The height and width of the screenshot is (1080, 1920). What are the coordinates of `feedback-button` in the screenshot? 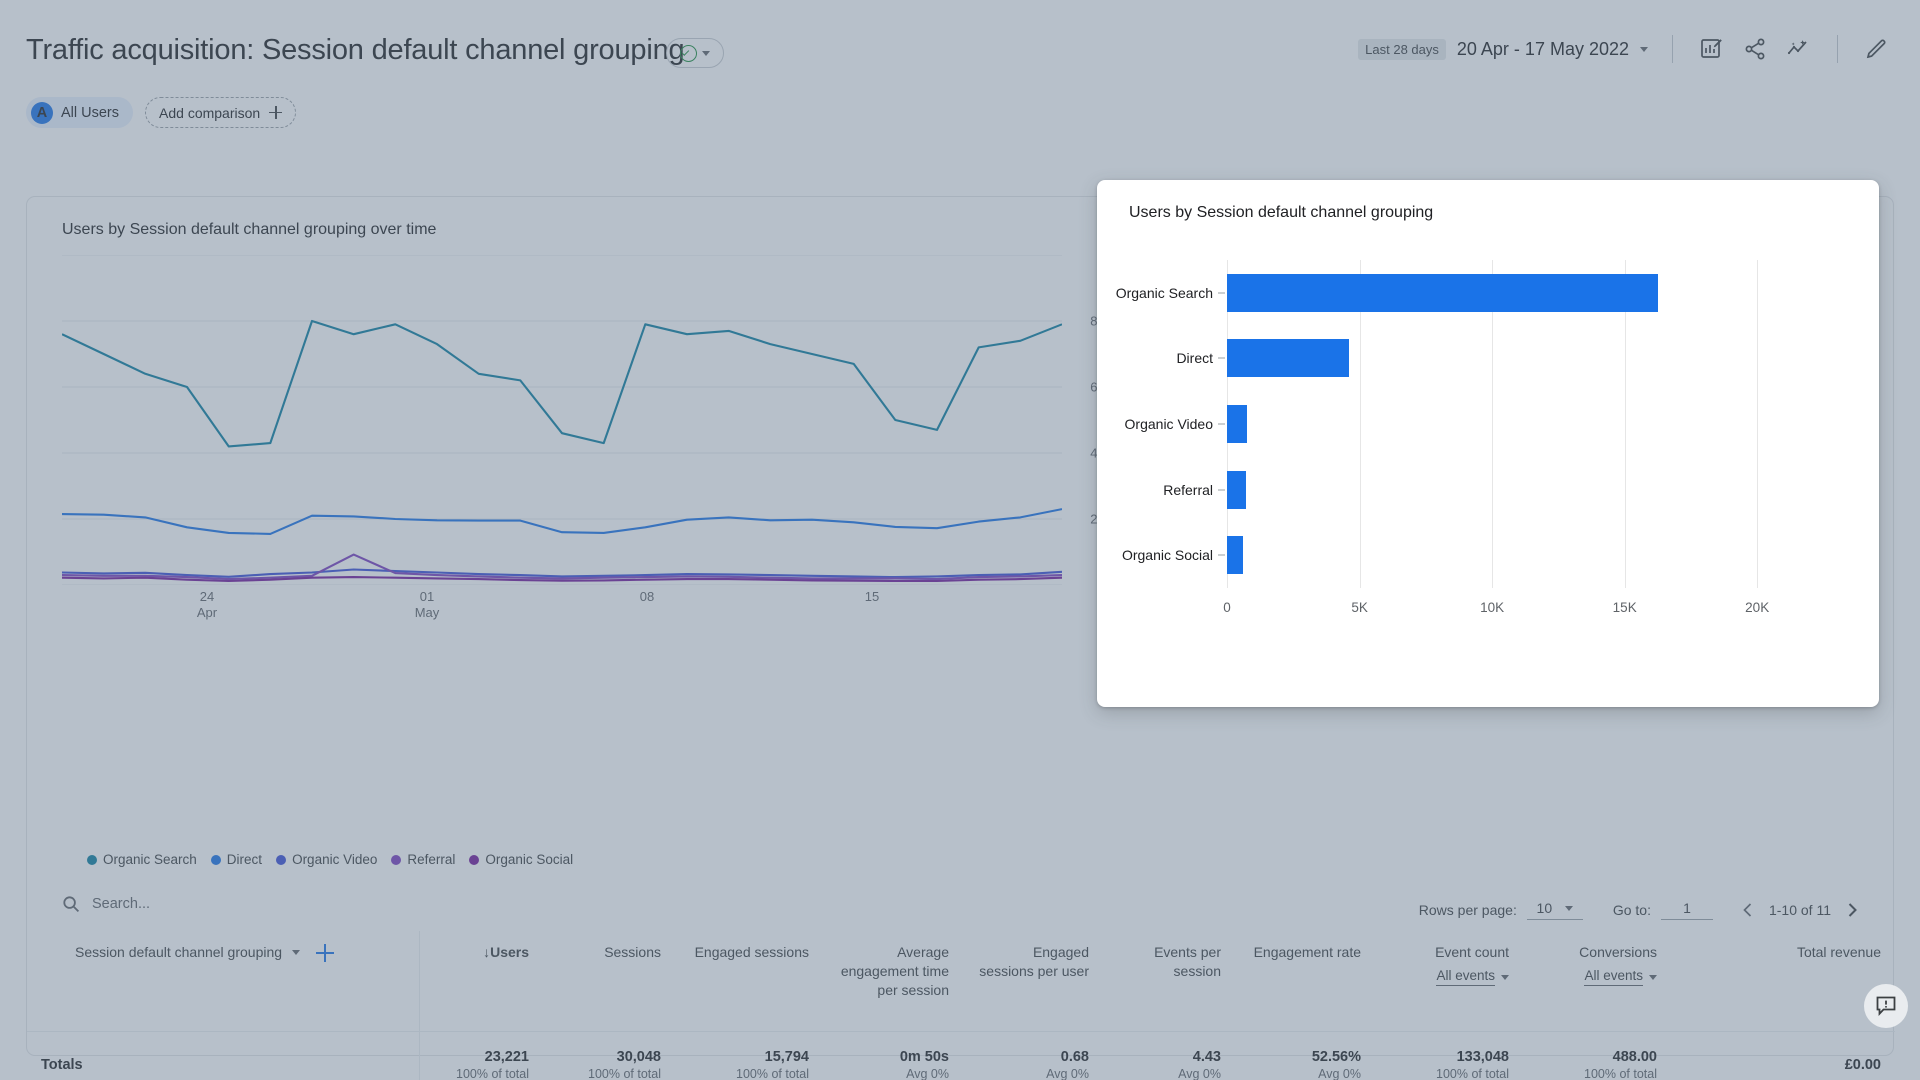 It's located at (1886, 1006).